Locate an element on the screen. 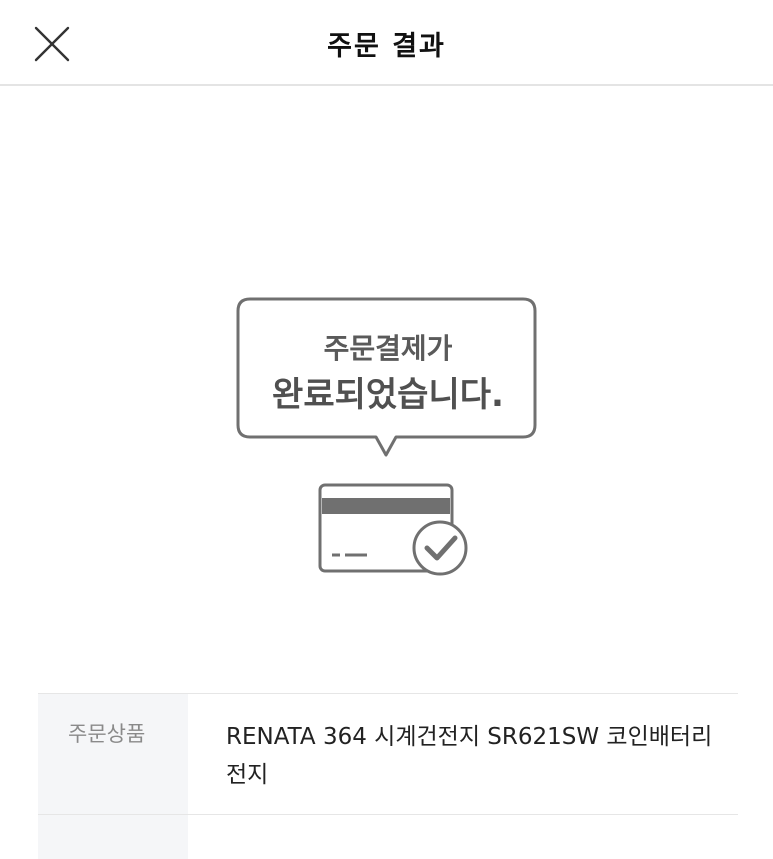  result-message-line2: 완료되었습니다. is located at coordinates (388, 395).